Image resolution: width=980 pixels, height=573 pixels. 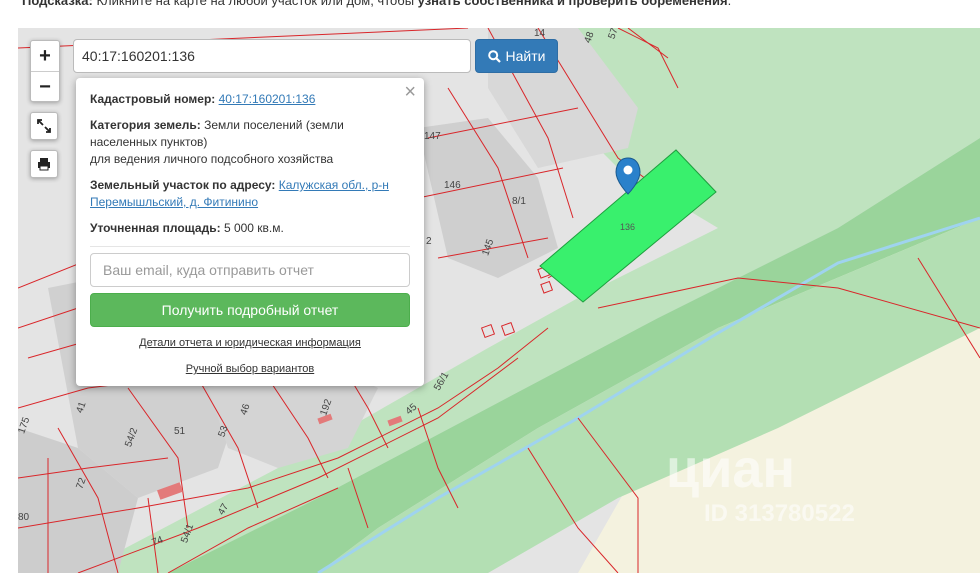 I want to click on area-label: Уточненная площадь:, so click(x=155, y=228).